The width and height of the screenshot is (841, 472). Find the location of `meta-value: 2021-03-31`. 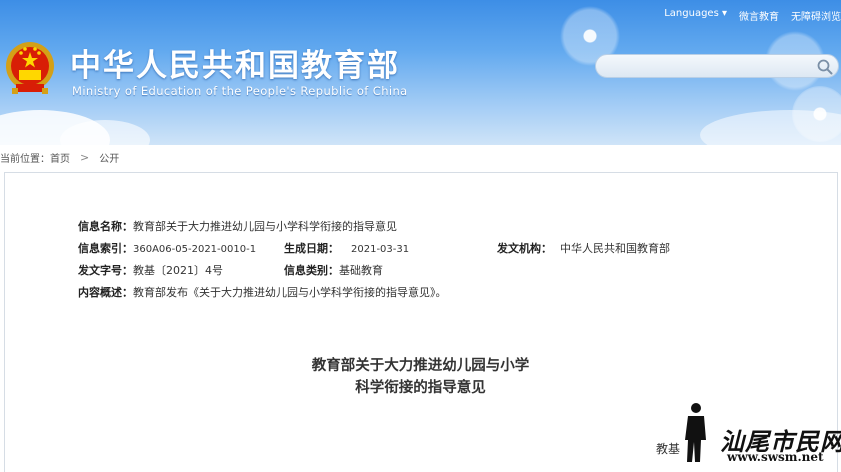

meta-value: 2021-03-31 is located at coordinates (380, 249).